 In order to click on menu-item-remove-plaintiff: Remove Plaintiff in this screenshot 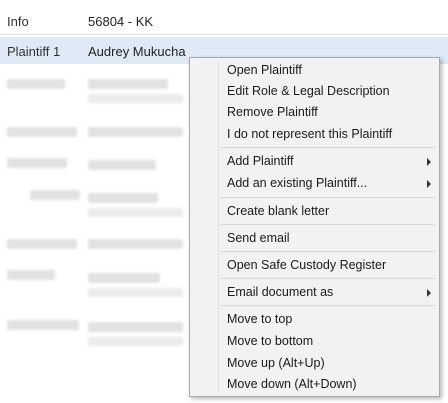, I will do `click(328, 112)`.